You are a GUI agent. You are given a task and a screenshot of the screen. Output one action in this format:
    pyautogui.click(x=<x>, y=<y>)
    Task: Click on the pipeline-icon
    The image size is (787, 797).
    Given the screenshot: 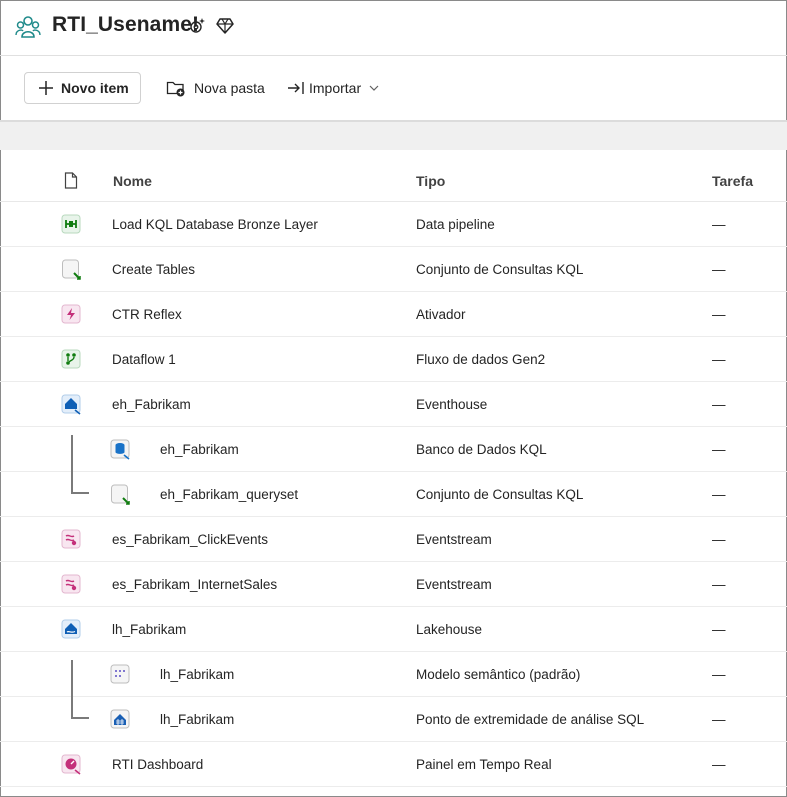 What is the action you would take?
    pyautogui.click(x=71, y=224)
    